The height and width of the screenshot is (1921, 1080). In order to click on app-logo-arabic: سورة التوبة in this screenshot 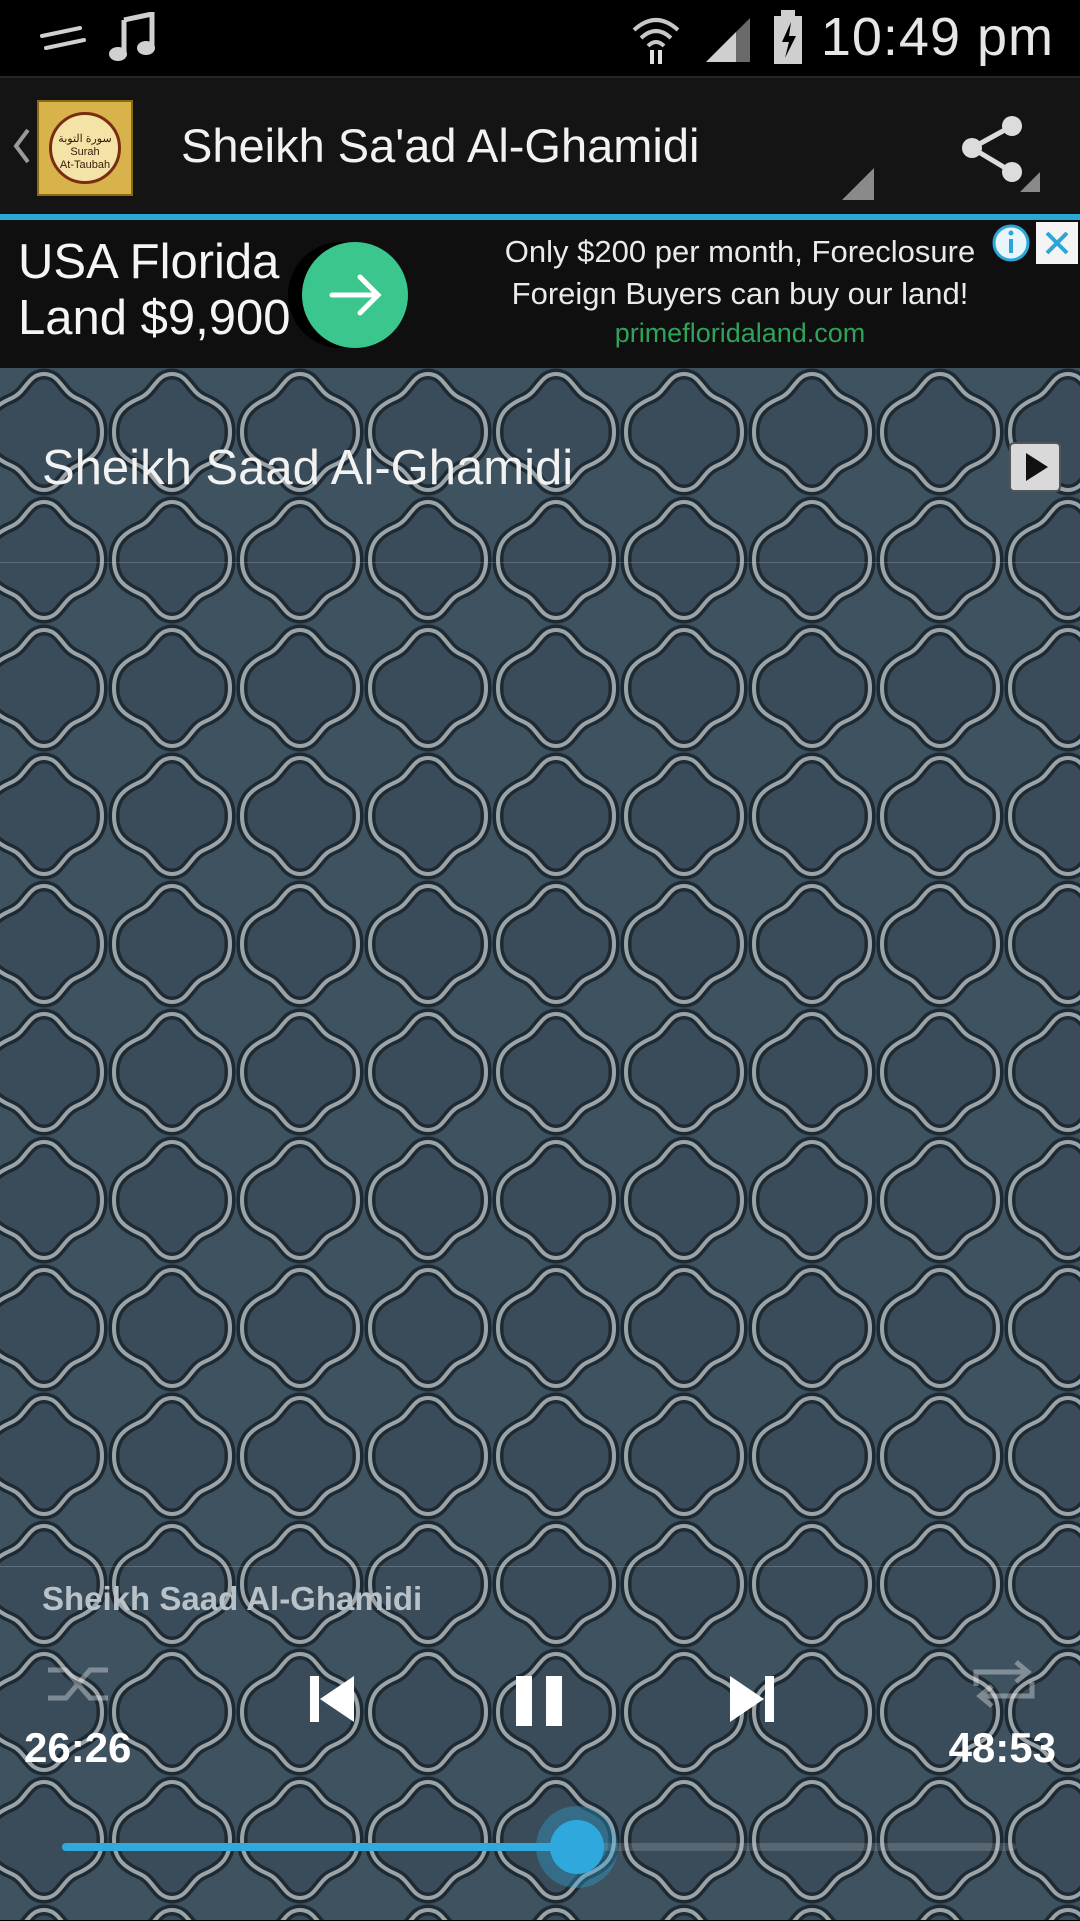, I will do `click(85, 139)`.